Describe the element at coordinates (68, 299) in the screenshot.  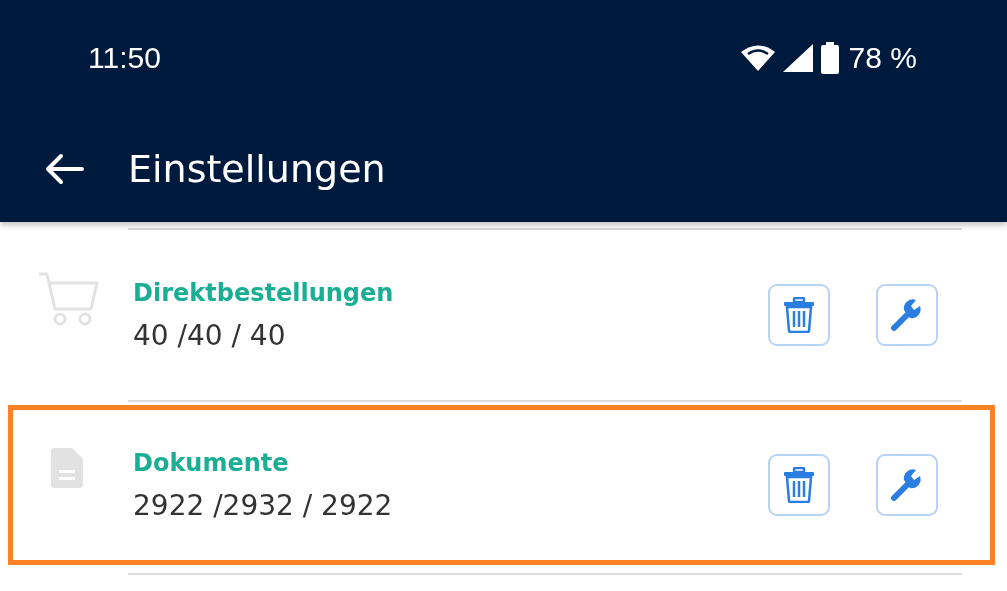
I see `shopping-cart-icon` at that location.